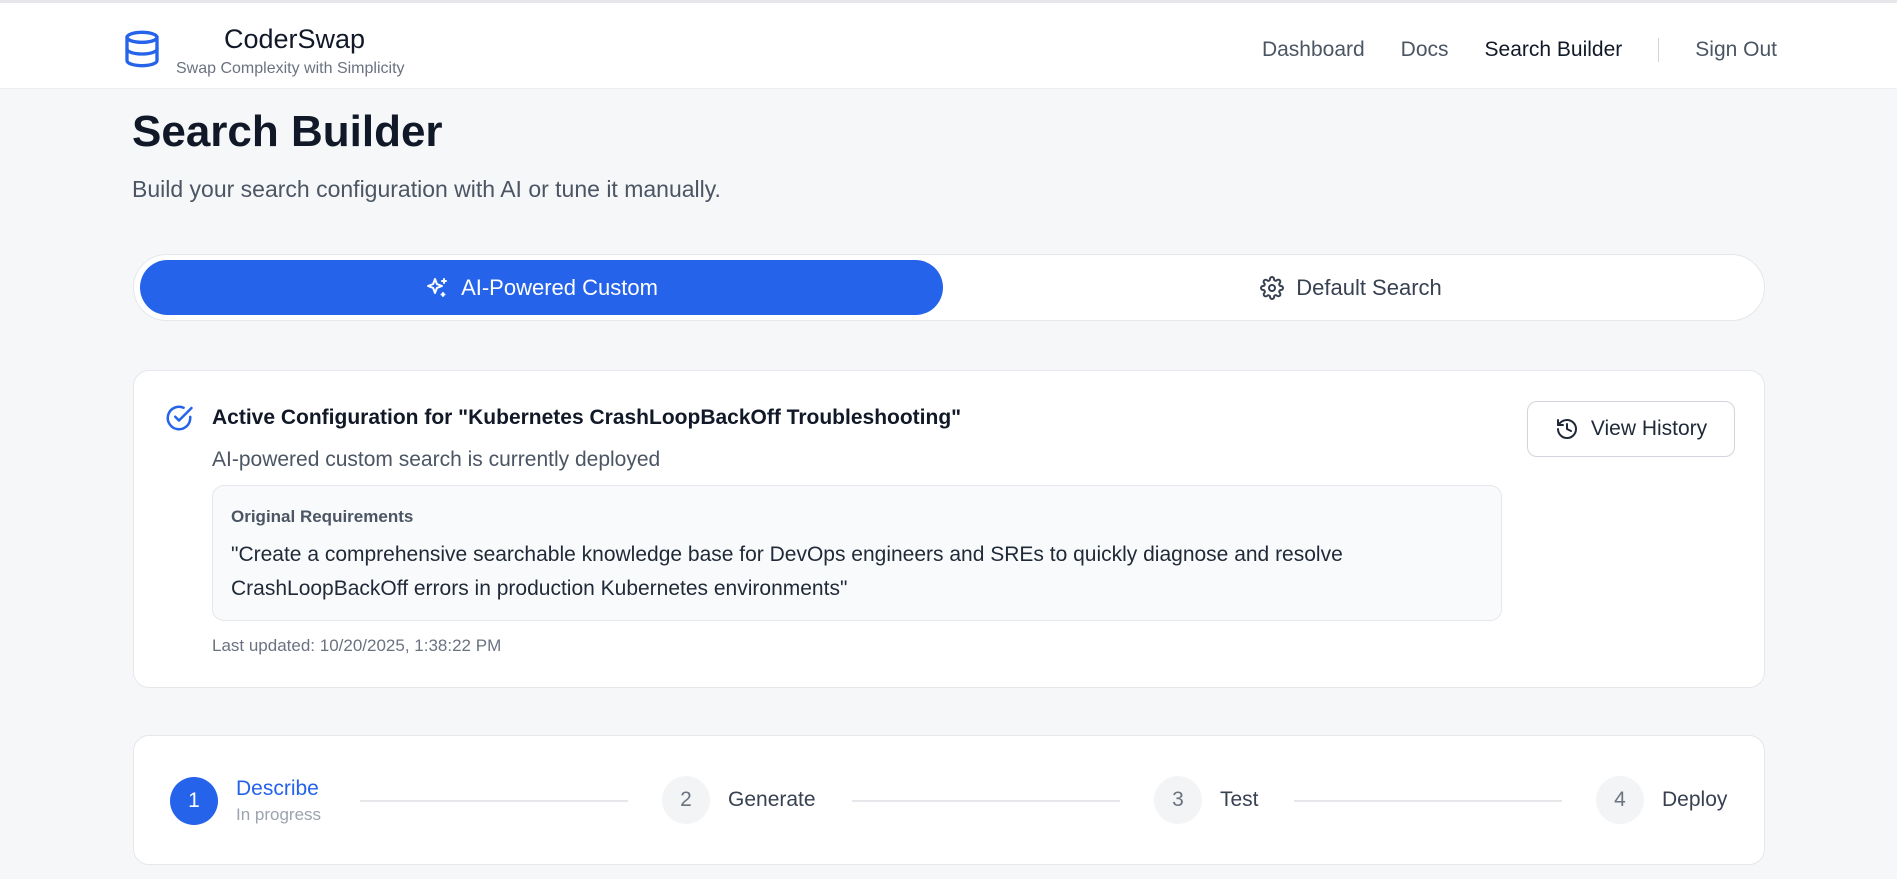  Describe the element at coordinates (179, 418) in the screenshot. I see `check-circle-icon` at that location.